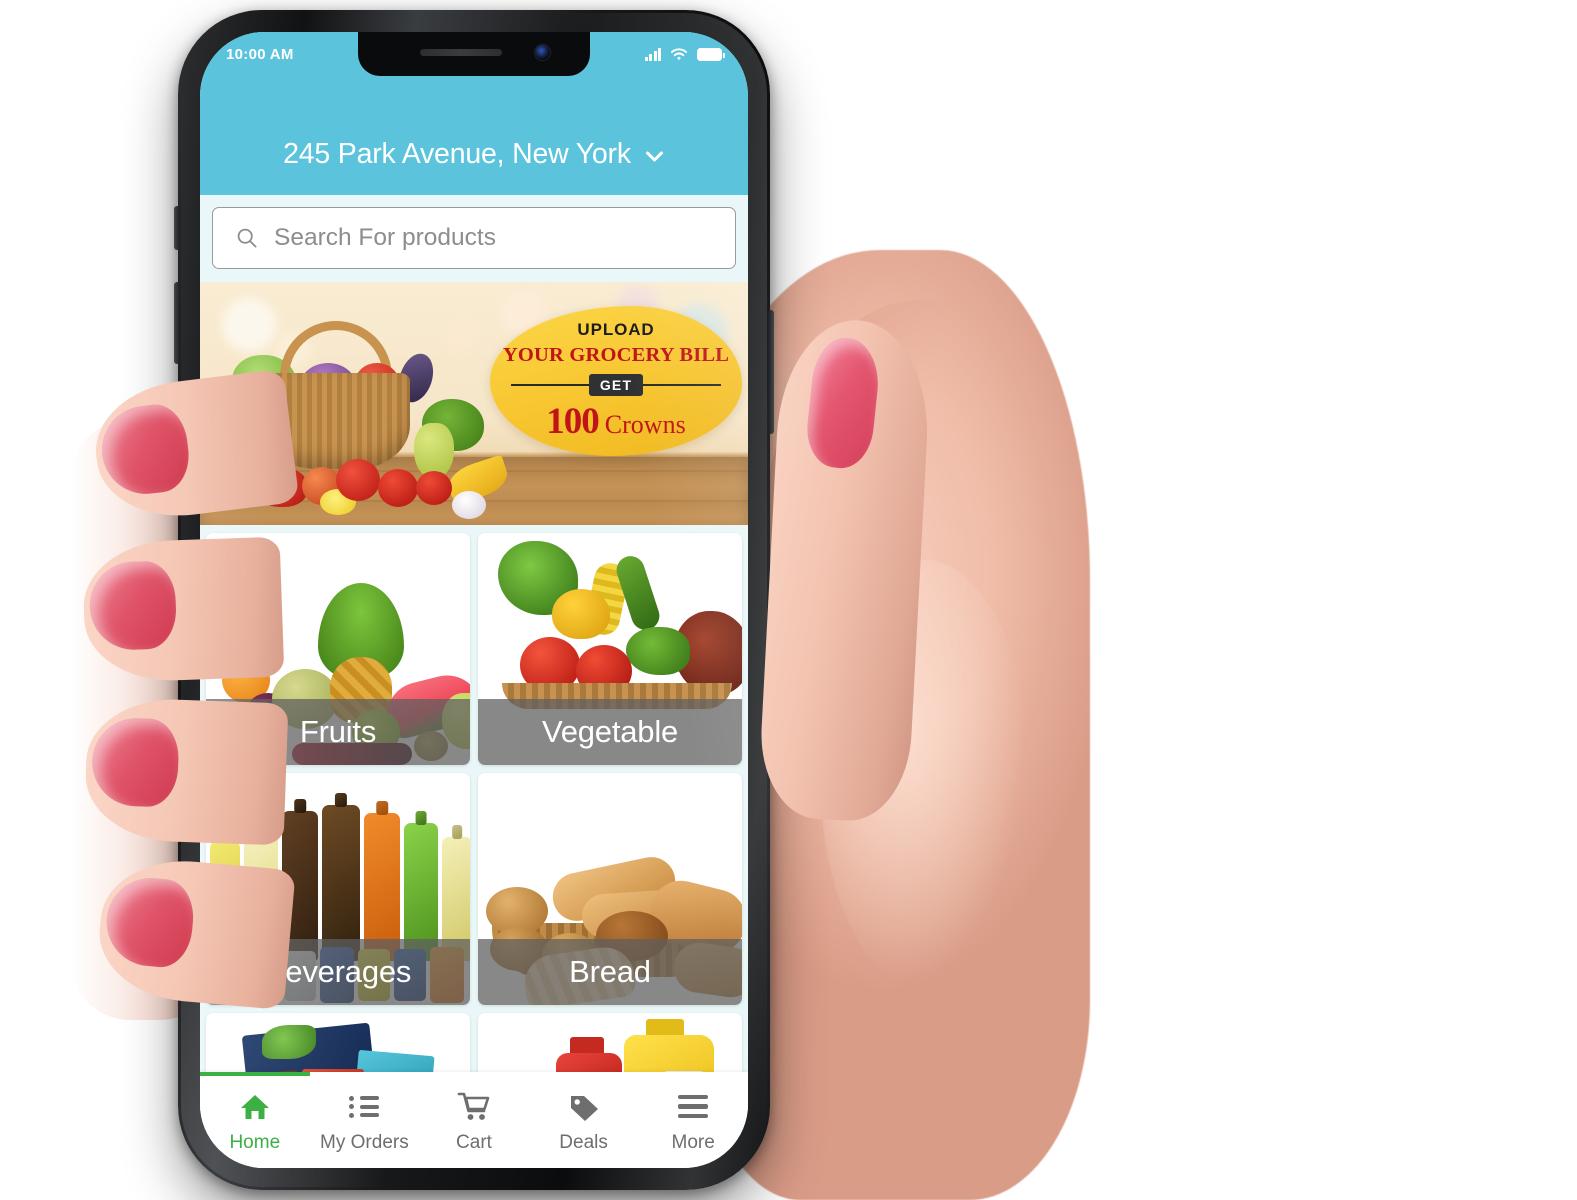  I want to click on badge-get-label: GET, so click(616, 384).